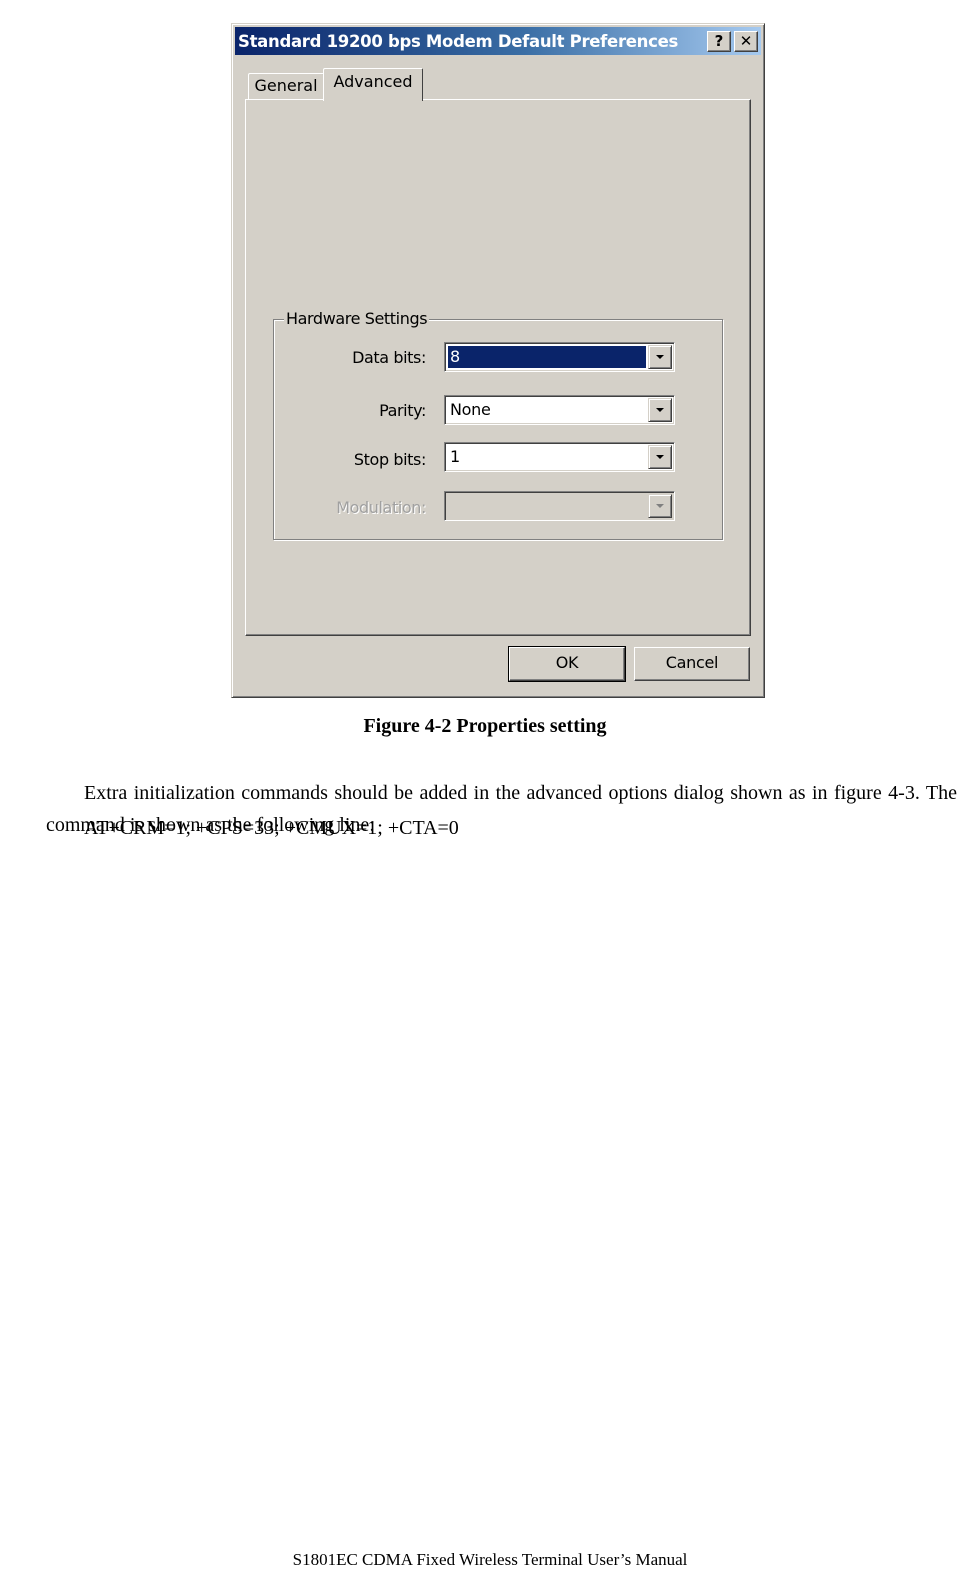 Image resolution: width=980 pixels, height=1582 pixels. Describe the element at coordinates (389, 459) in the screenshot. I see `stop-bits-label: Stop bits:` at that location.